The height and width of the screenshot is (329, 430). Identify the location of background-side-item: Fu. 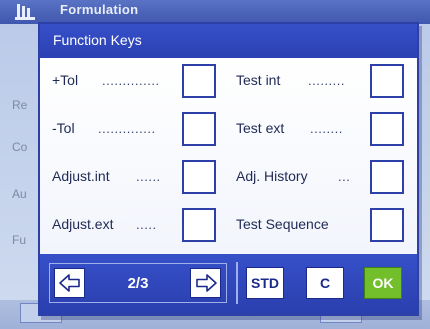
(19, 240).